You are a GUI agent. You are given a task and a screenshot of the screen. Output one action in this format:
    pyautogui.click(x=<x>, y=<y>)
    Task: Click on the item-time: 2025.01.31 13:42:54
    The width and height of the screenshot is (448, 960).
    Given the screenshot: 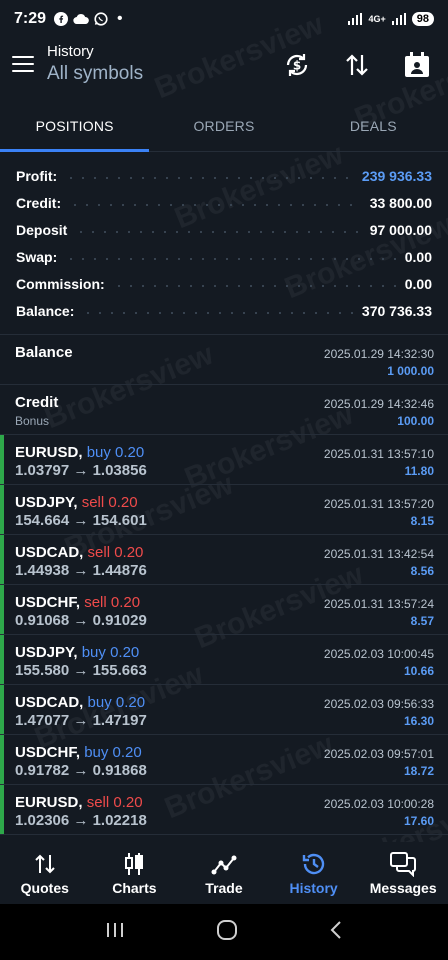 What is the action you would take?
    pyautogui.click(x=378, y=554)
    